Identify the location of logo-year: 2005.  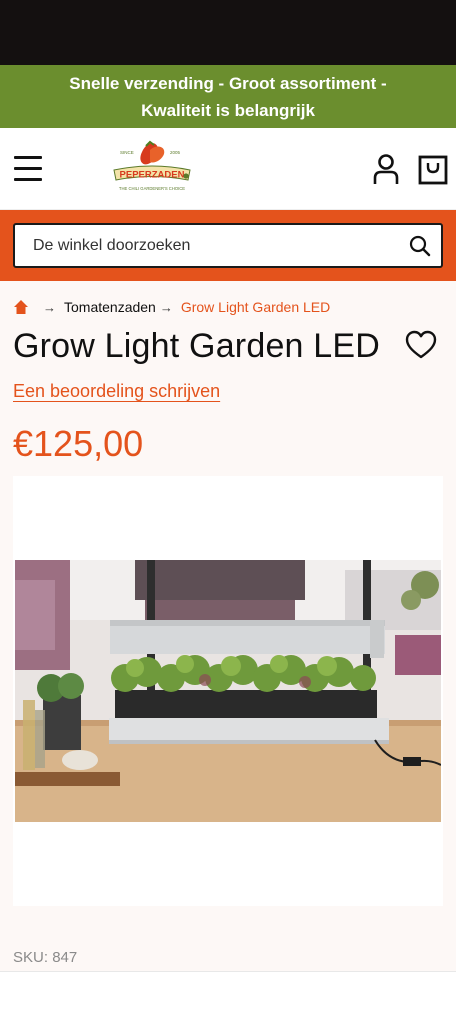
(175, 152).